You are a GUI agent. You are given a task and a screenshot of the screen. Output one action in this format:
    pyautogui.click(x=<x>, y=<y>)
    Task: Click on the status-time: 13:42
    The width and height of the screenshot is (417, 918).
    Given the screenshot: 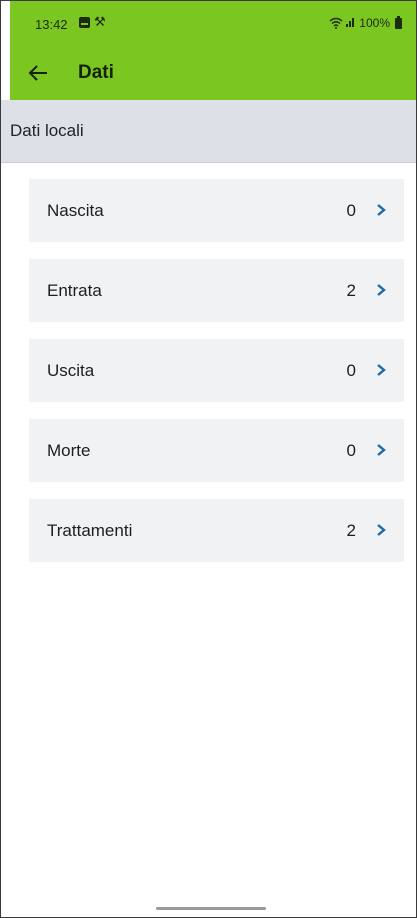 What is the action you would take?
    pyautogui.click(x=51, y=24)
    